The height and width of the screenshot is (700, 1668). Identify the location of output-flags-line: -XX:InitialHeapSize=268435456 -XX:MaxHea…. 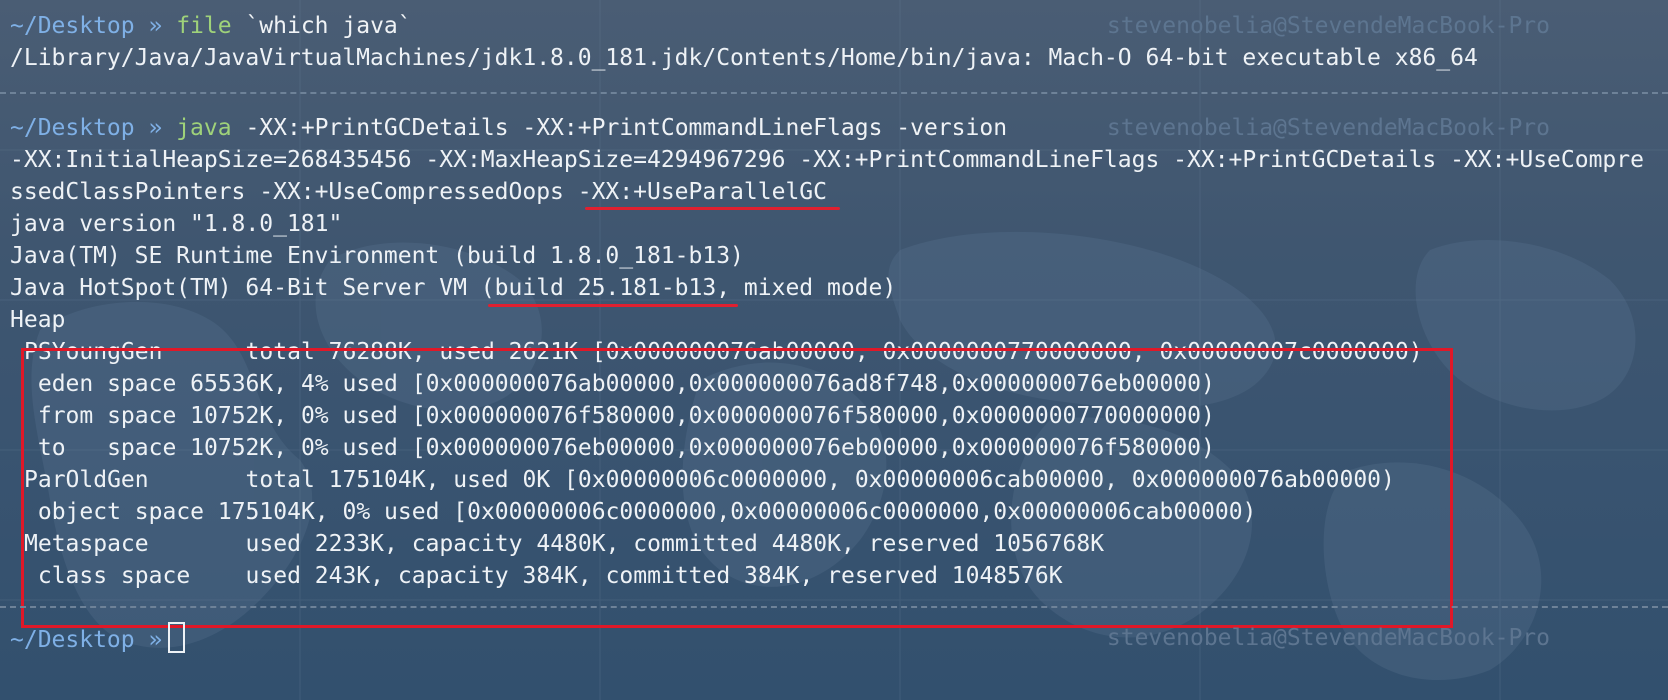
(827, 160).